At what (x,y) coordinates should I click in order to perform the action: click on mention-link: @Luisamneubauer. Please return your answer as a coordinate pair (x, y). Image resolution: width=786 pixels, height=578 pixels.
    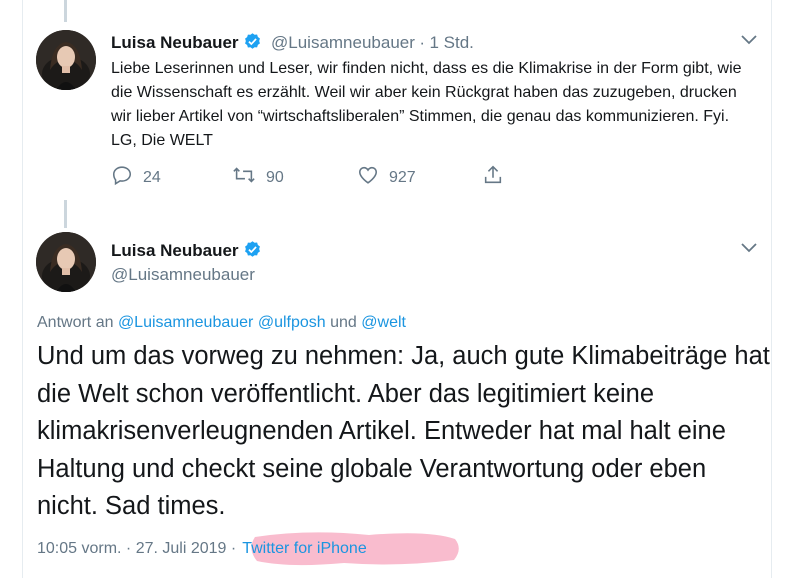
    Looking at the image, I should click on (185, 322).